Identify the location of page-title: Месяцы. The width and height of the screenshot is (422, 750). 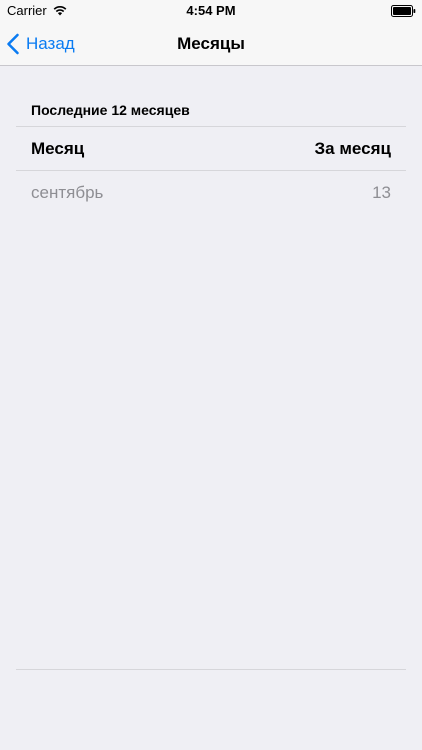
(211, 43).